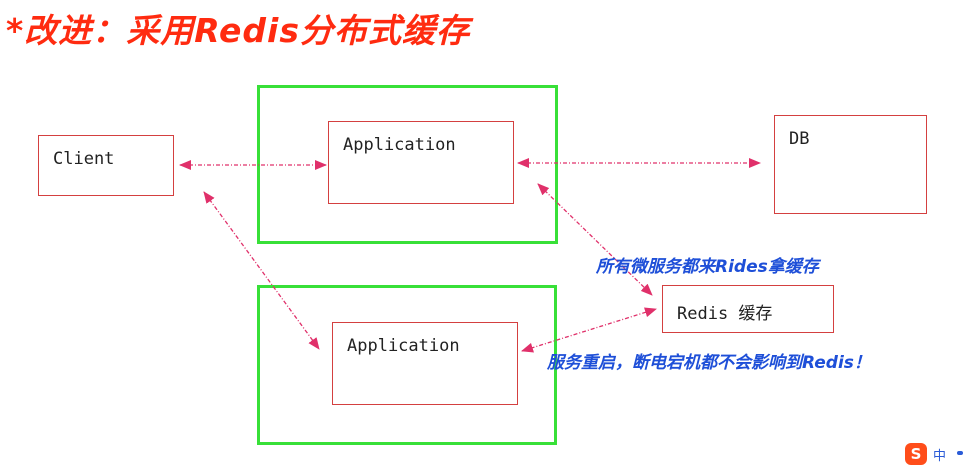 This screenshot has width=965, height=476. Describe the element at coordinates (709, 363) in the screenshot. I see `note-restart: 服务重启，断电宕机都不会影响到Redis！` at that location.